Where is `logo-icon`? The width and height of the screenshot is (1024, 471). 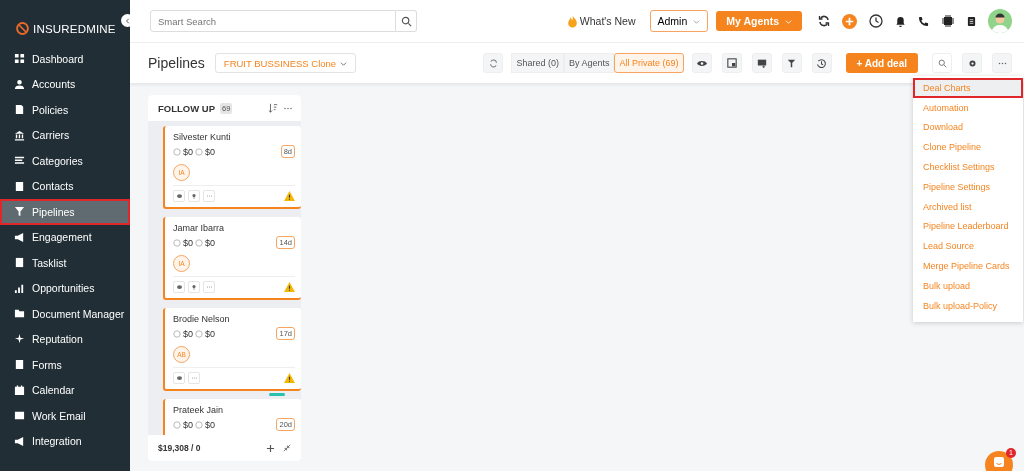
logo-icon is located at coordinates (22, 28).